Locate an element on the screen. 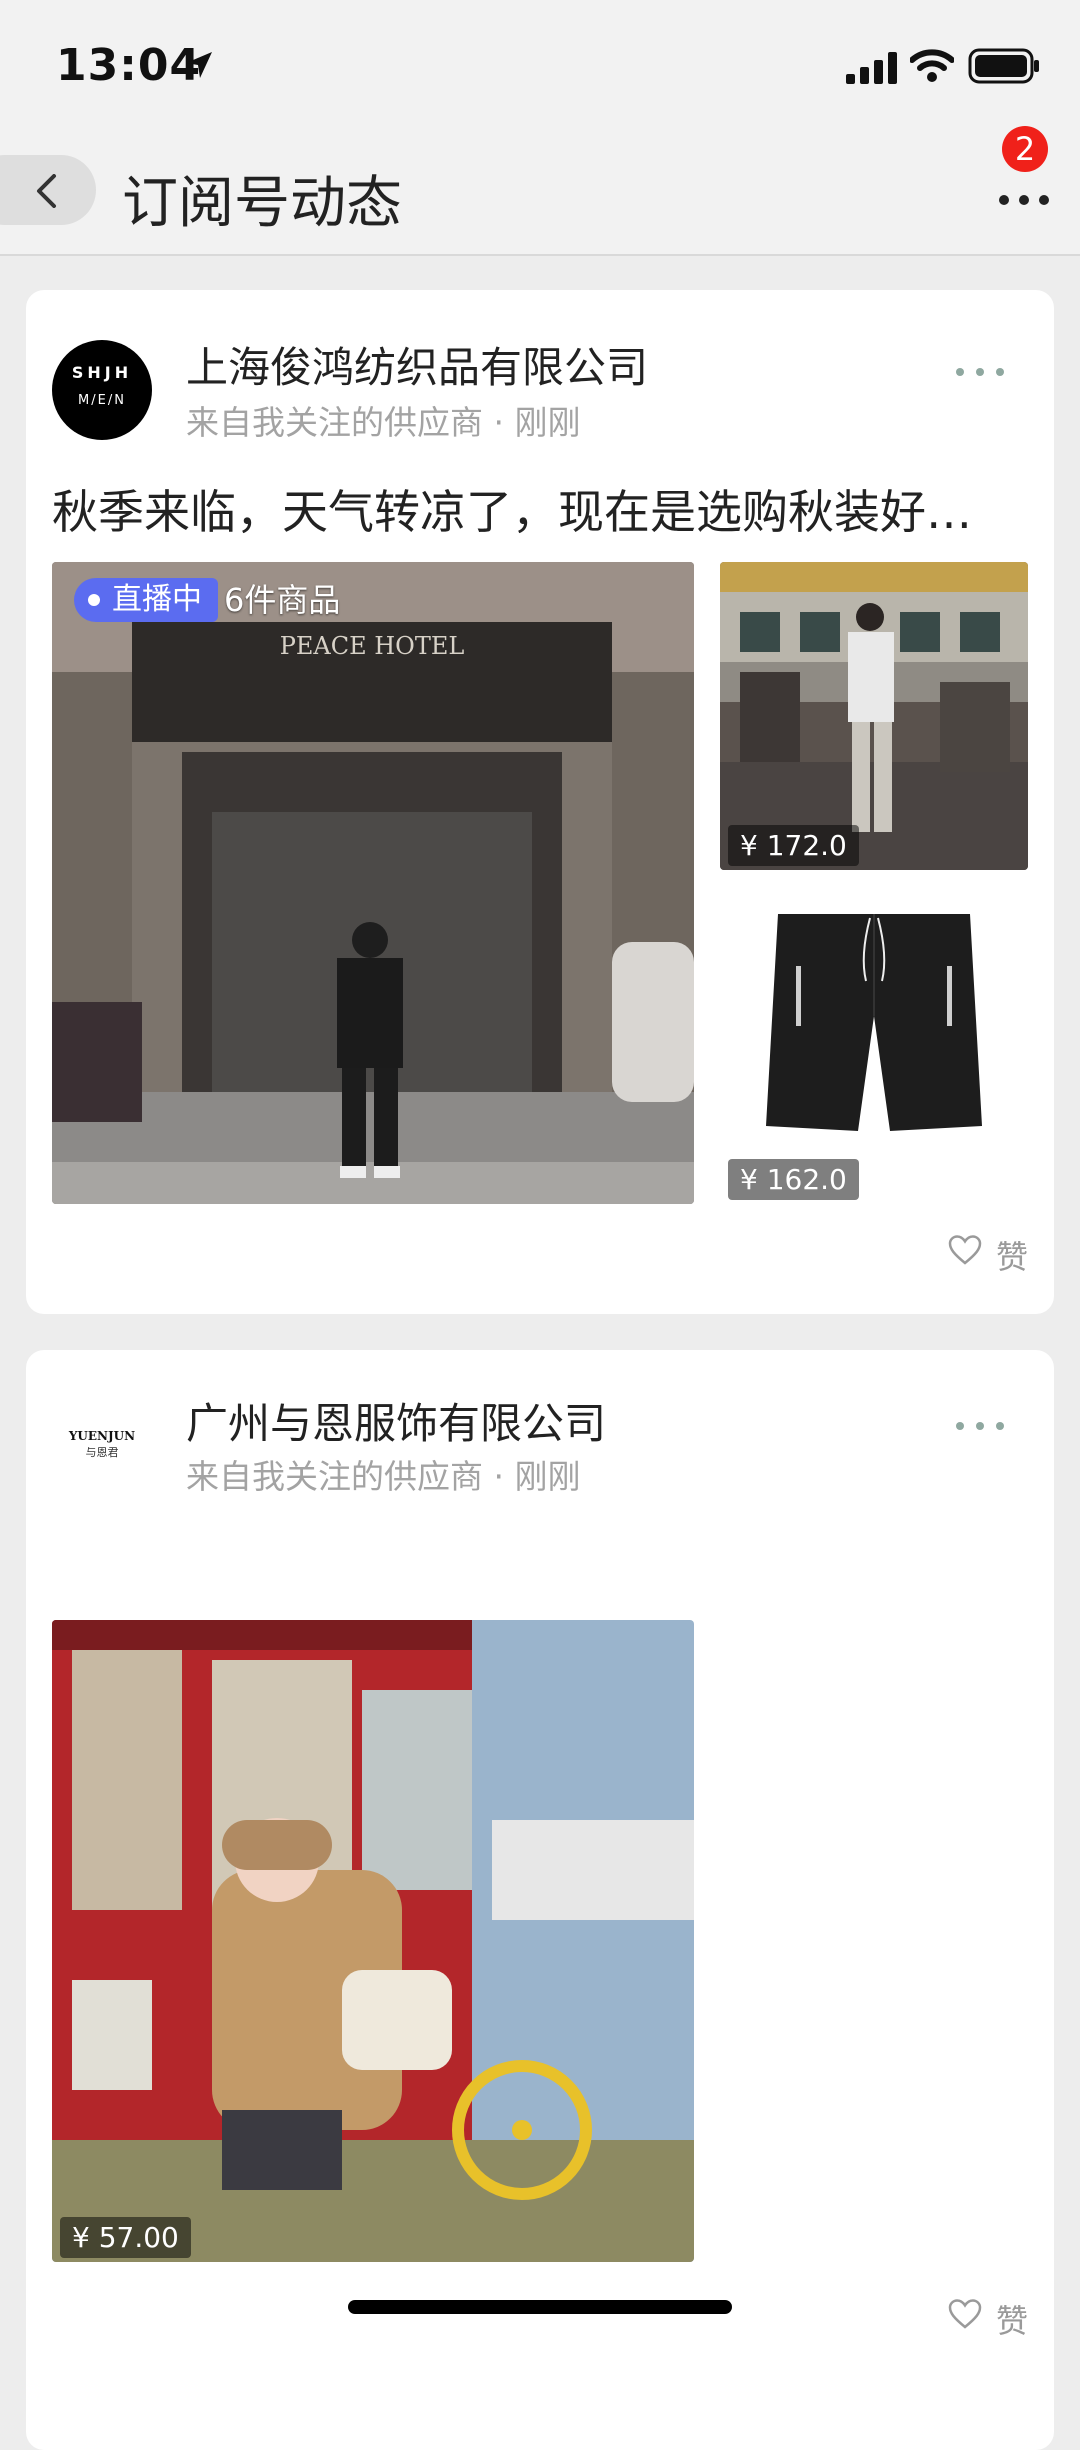 This screenshot has height=2450, width=1080. supplier-avatar: SHJH M/E/N is located at coordinates (102, 390).